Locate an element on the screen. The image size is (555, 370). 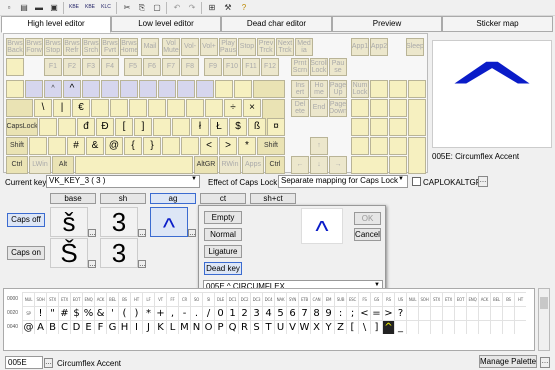
key-p is located at coordinates (214, 108).